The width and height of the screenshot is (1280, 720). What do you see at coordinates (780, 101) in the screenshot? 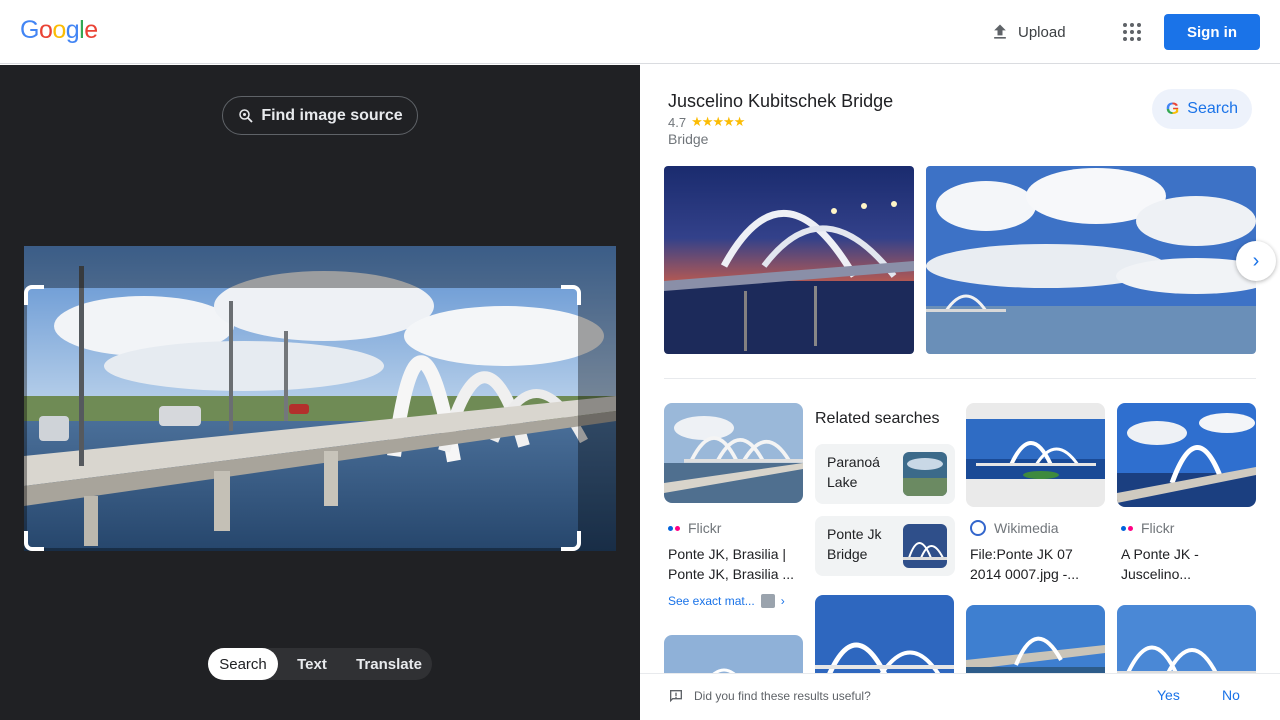
I see `entity-title: Juscelino Kubitschek Bridge` at bounding box center [780, 101].